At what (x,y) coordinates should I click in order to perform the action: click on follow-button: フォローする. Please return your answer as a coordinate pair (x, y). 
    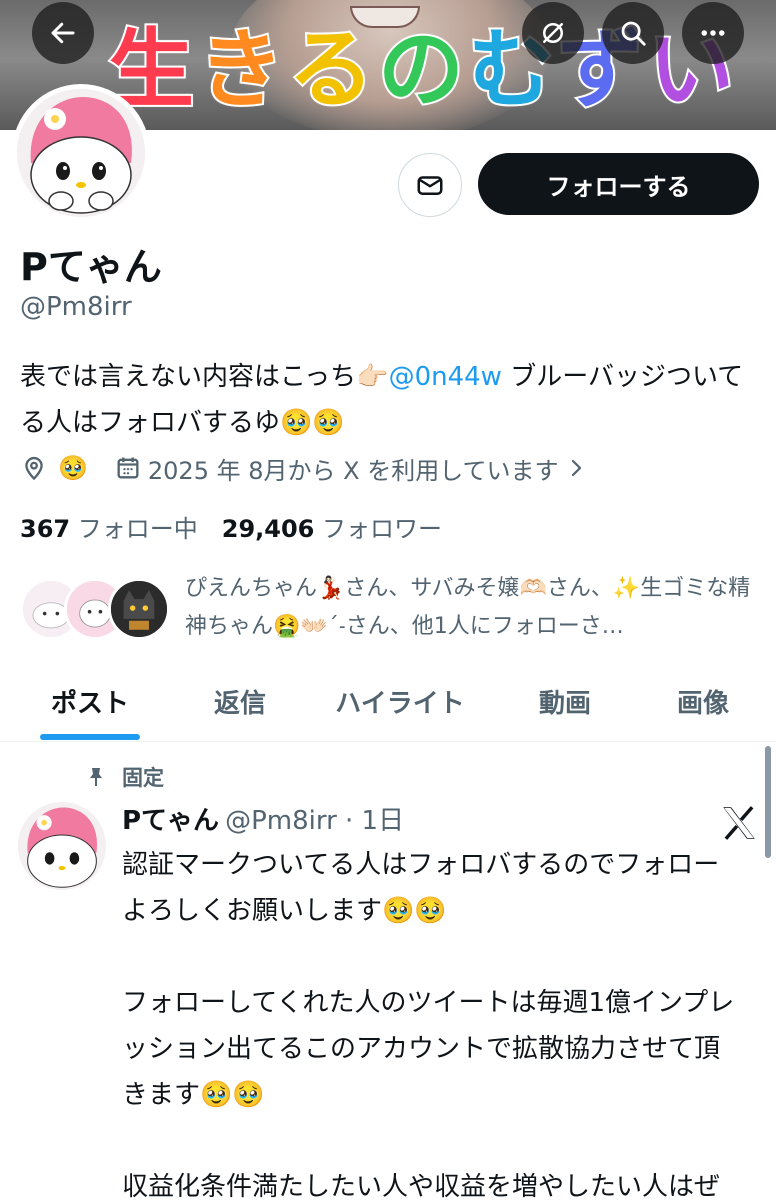
    Looking at the image, I should click on (618, 184).